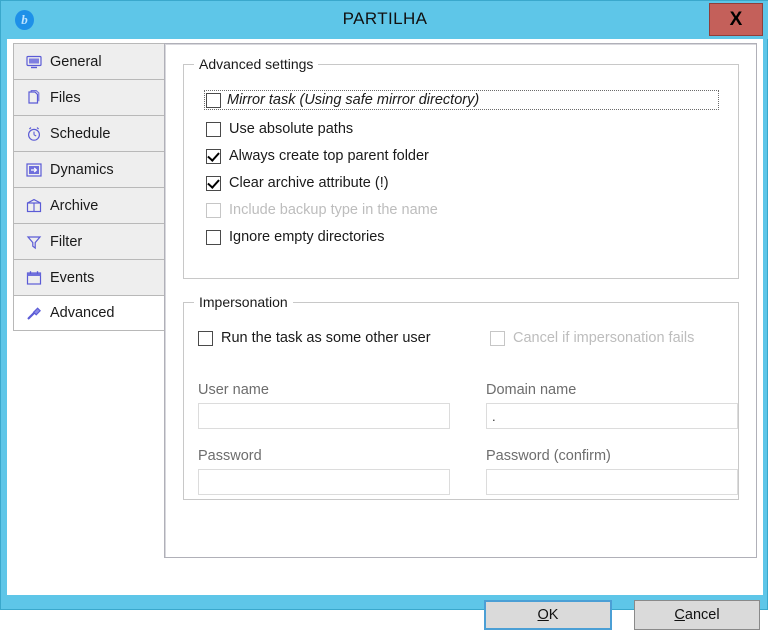  Describe the element at coordinates (309, 183) in the screenshot. I see `checkbox-label-clear-archive-attribute: Clear archive attribute (!)` at that location.